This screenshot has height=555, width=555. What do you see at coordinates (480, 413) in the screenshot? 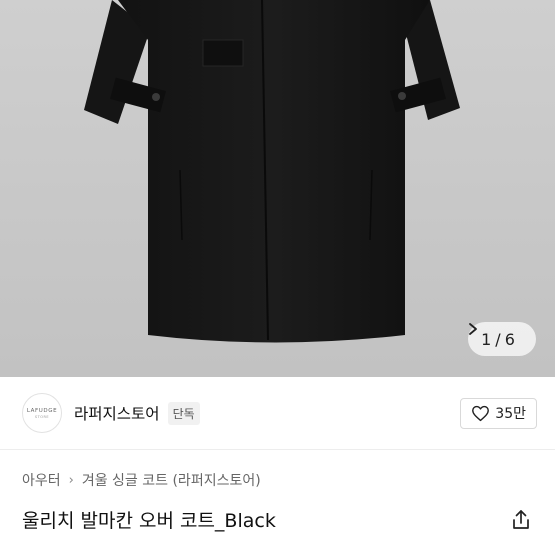
I see `heart-icon` at bounding box center [480, 413].